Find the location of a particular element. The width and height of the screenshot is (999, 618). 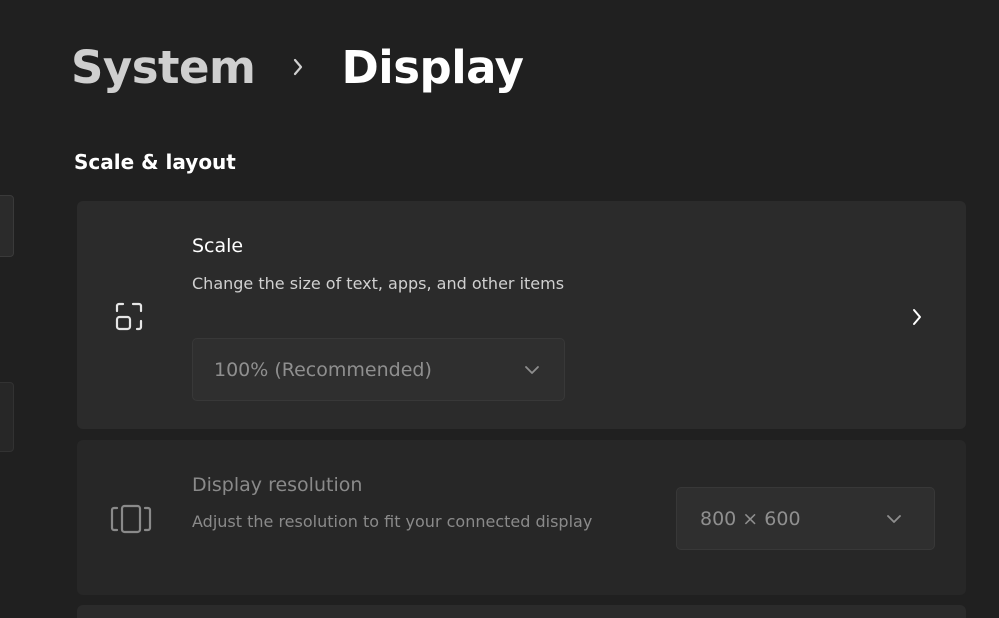

scale-dropdown-value: 100% (Recommended) is located at coordinates (323, 369).